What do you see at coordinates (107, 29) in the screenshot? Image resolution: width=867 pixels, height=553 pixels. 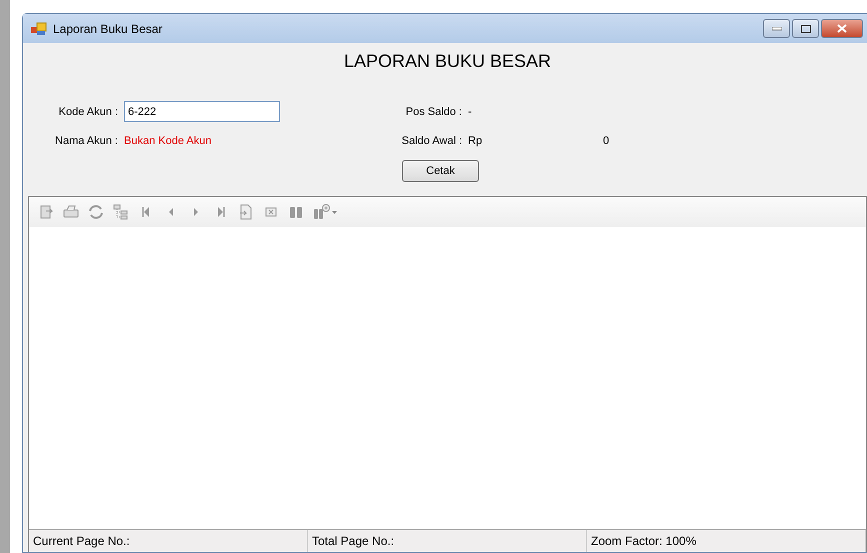 I see `window-title: Laporan Buku Besar` at bounding box center [107, 29].